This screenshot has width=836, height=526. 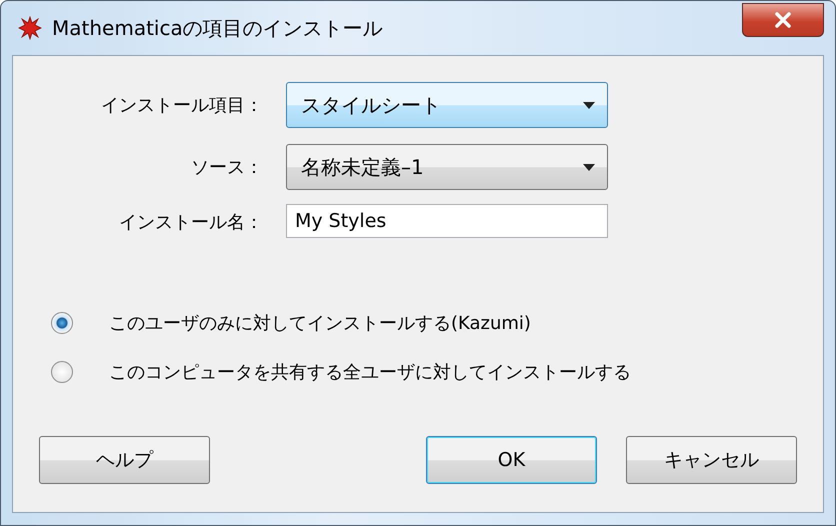 What do you see at coordinates (190, 222) in the screenshot?
I see `field-label: インストール名：` at bounding box center [190, 222].